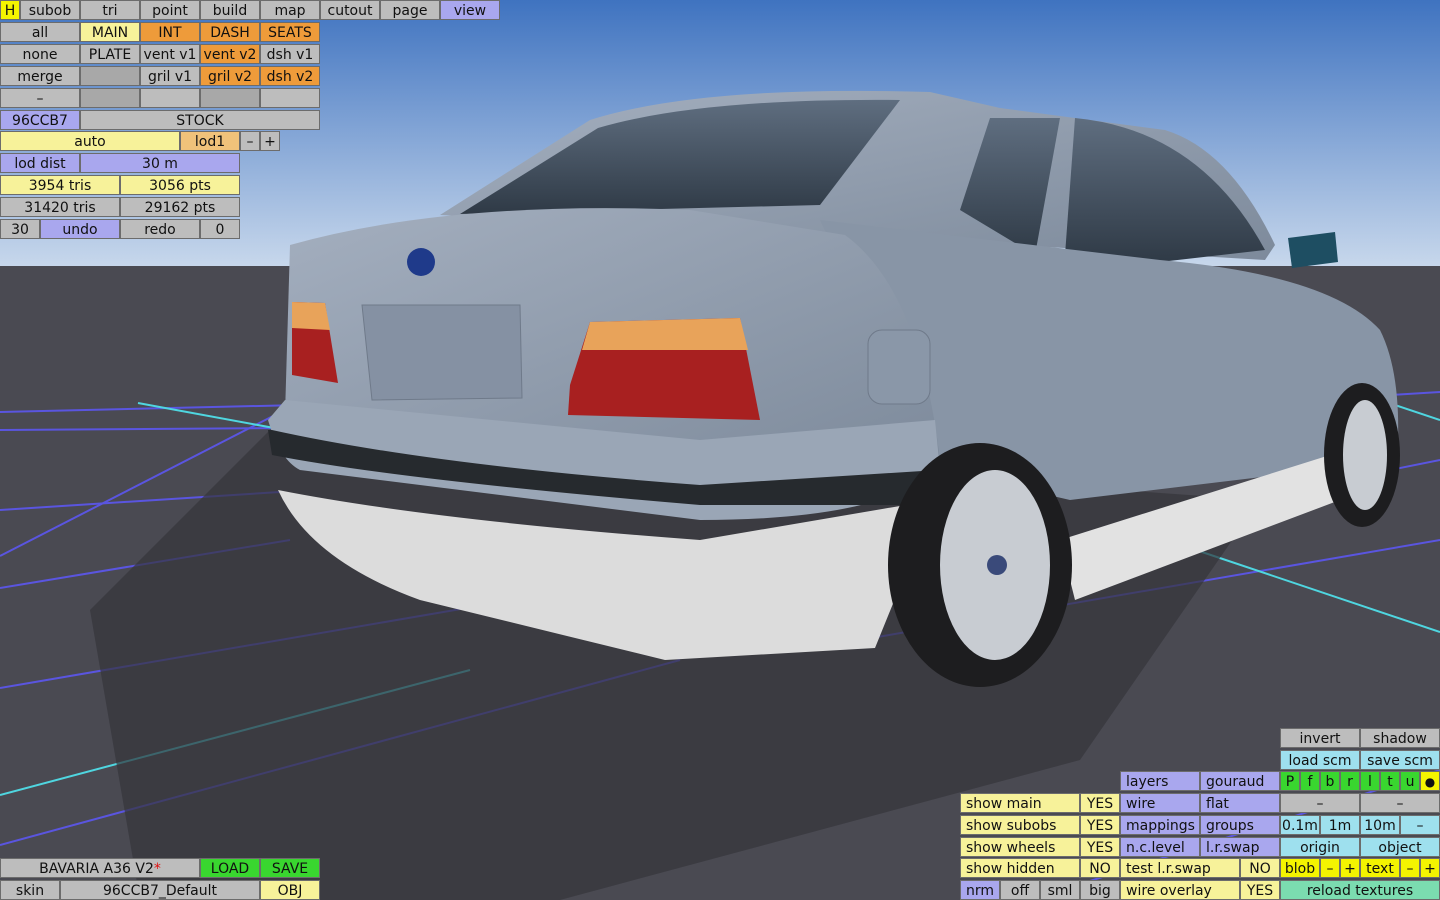 The image size is (1440, 900). Describe the element at coordinates (40, 76) in the screenshot. I see `subob-merge-button: merge` at that location.